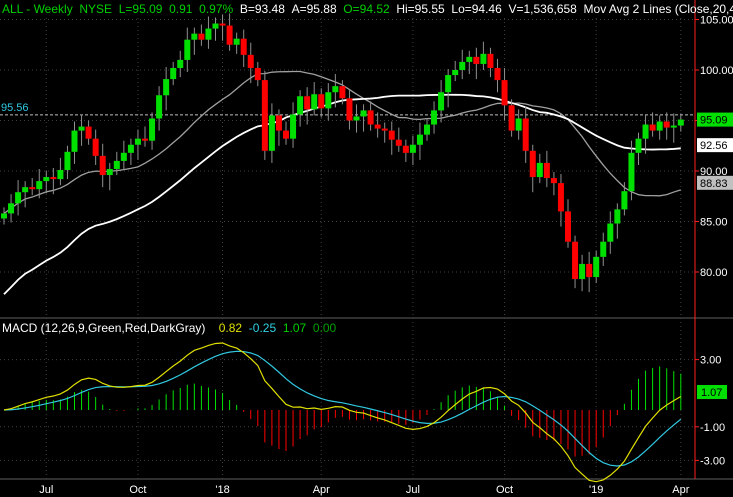 This screenshot has width=733, height=497. I want to click on last-value-label: 95.09, so click(714, 121).